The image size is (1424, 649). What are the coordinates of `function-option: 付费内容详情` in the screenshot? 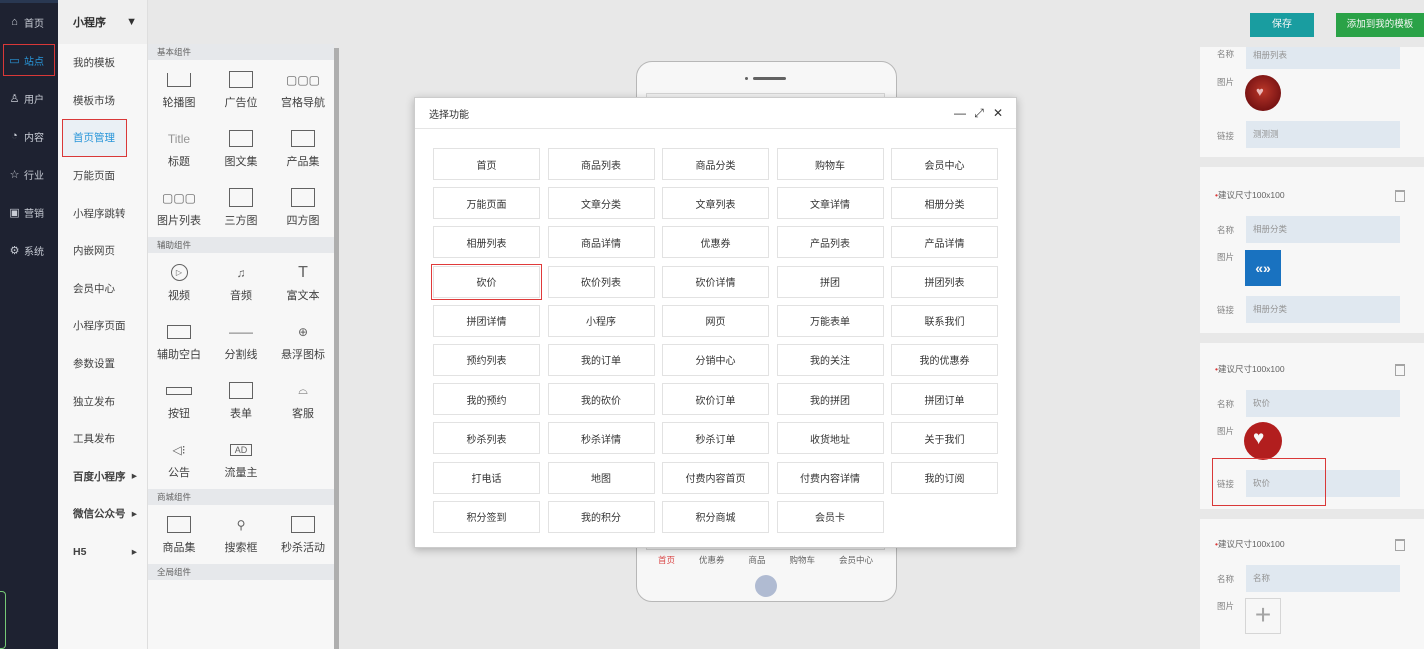 It's located at (830, 477).